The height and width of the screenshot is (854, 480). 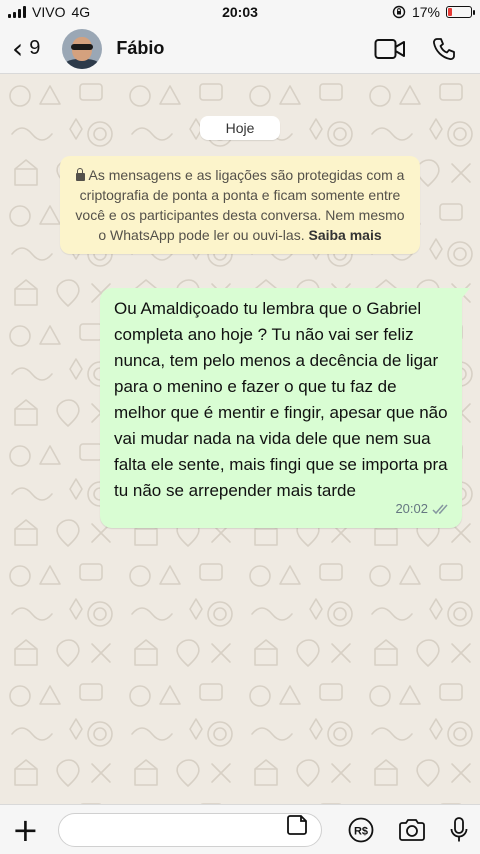 What do you see at coordinates (81, 12) in the screenshot?
I see `network-label: 4G` at bounding box center [81, 12].